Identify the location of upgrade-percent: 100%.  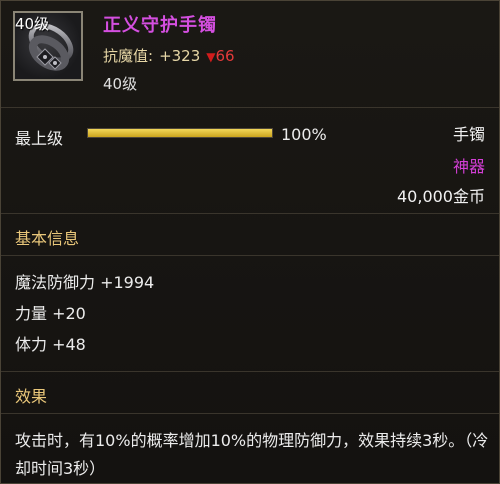
(304, 134).